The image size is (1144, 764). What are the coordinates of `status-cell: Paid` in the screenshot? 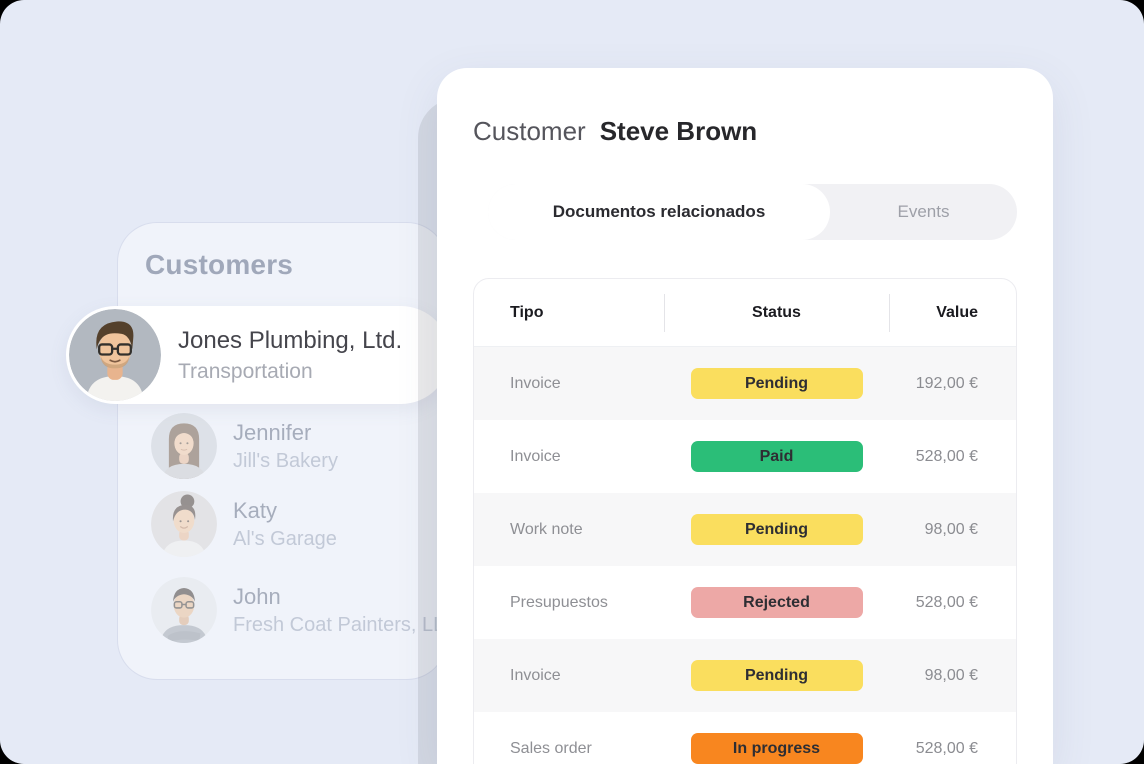 It's located at (776, 456).